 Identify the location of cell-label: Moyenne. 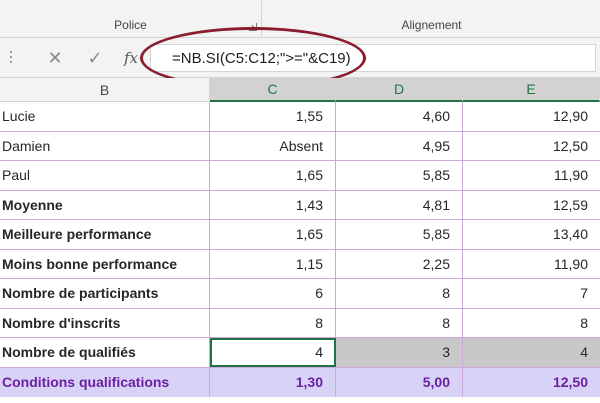
(105, 204).